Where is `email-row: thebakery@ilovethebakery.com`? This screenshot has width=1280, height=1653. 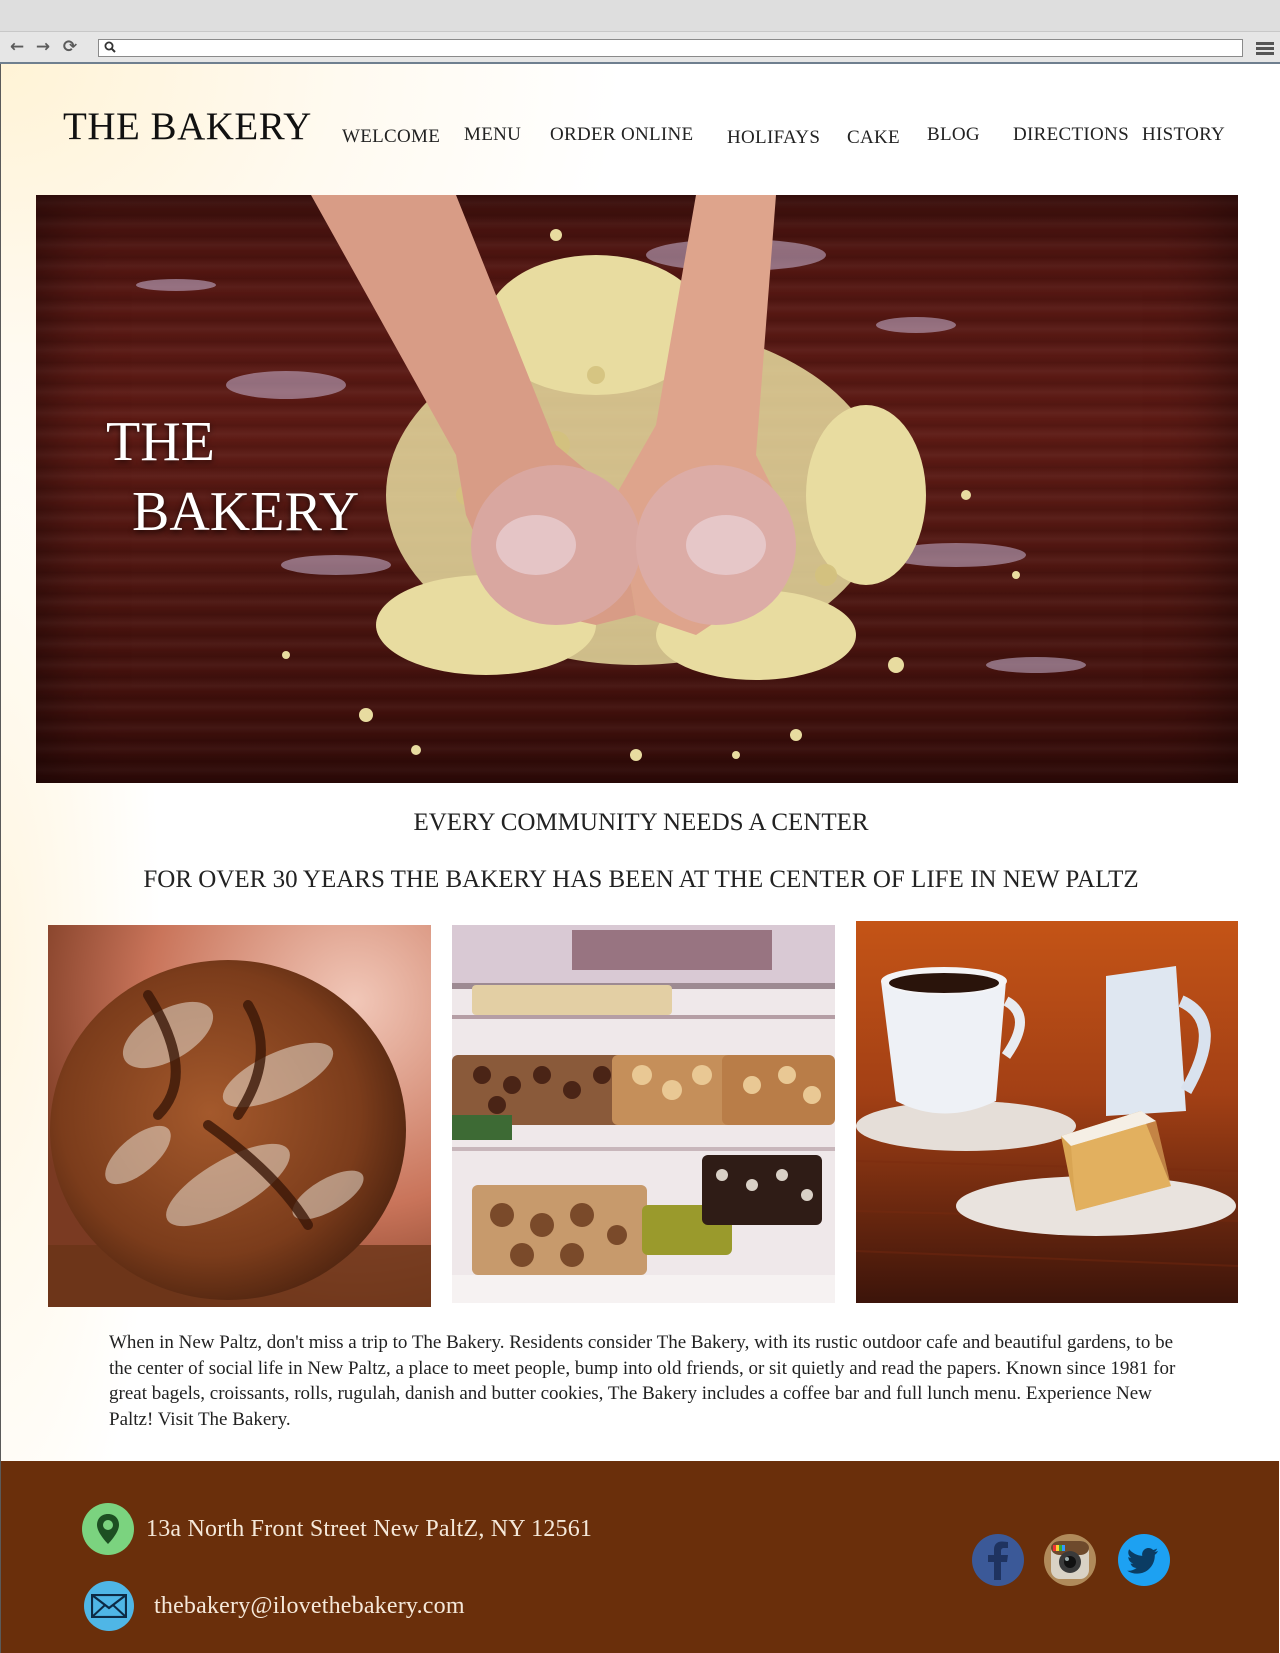
email-row: thebakery@ilovethebakery.com is located at coordinates (274, 1606).